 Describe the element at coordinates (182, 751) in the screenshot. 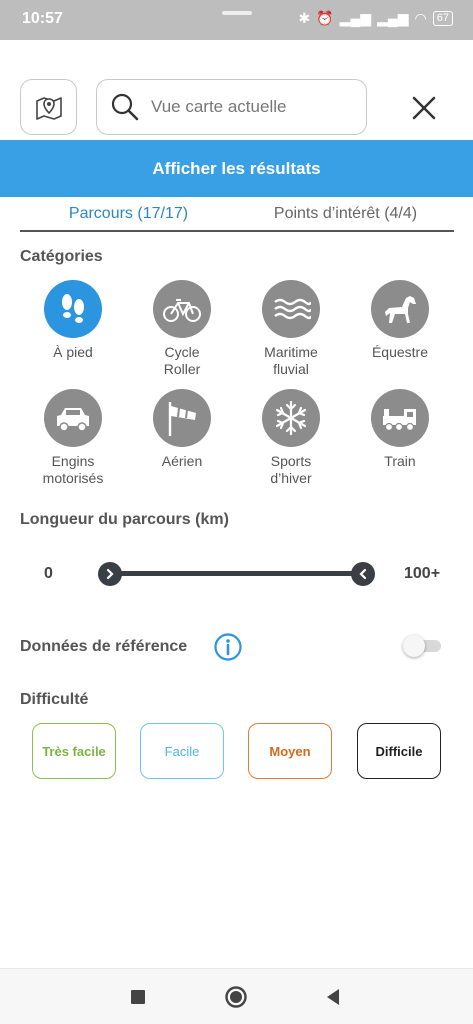

I see `difficulty-easy-button: Facile` at that location.